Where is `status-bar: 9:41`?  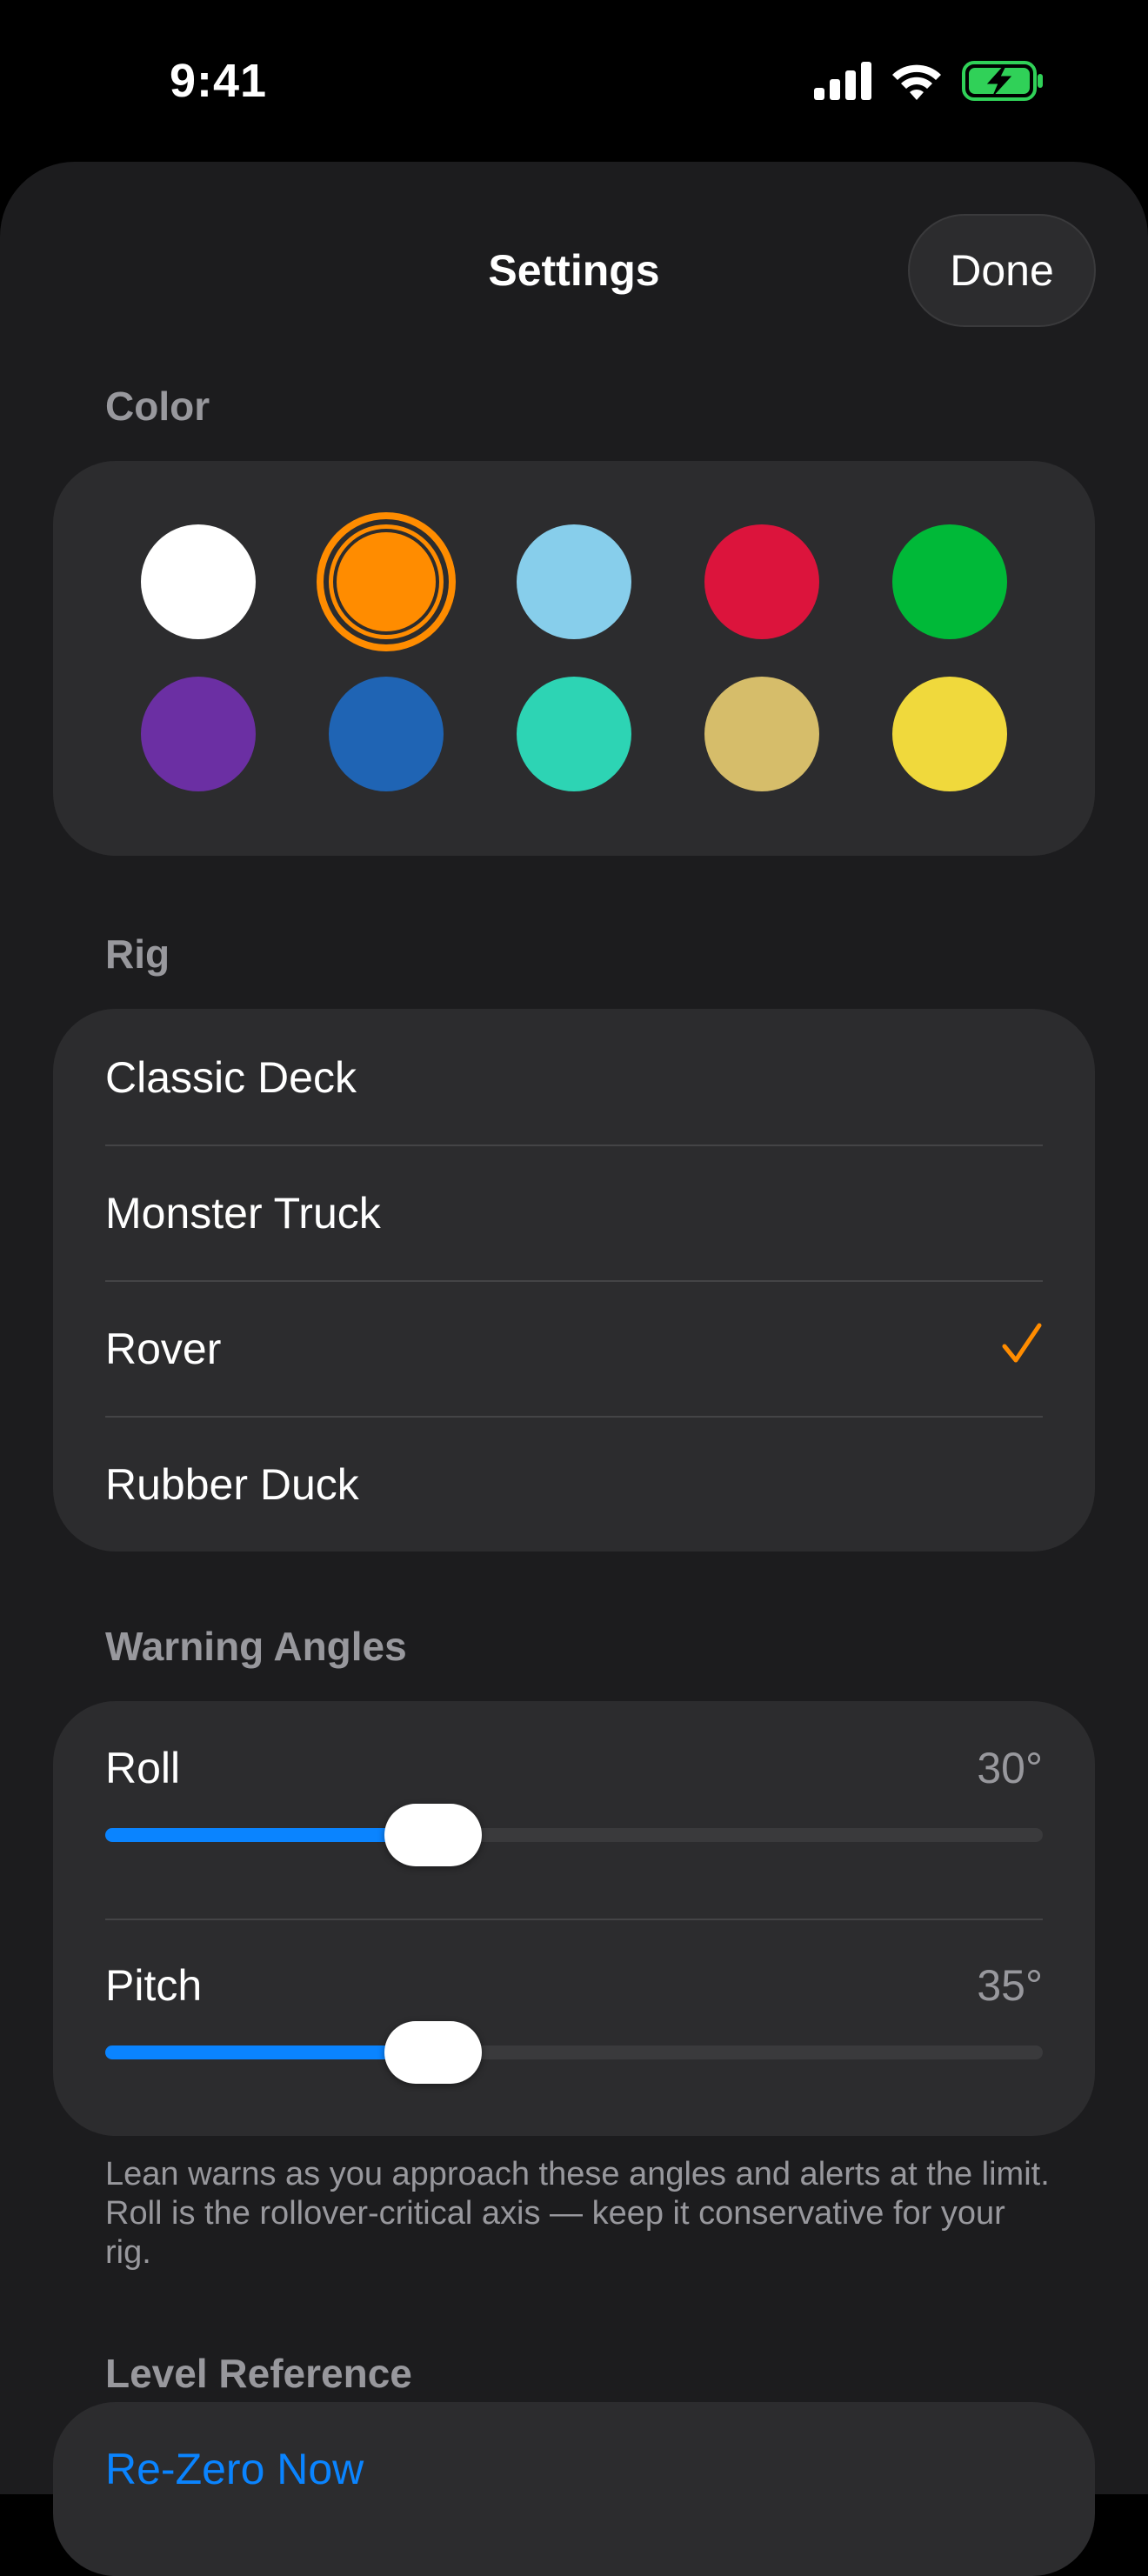 status-bar: 9:41 is located at coordinates (574, 81).